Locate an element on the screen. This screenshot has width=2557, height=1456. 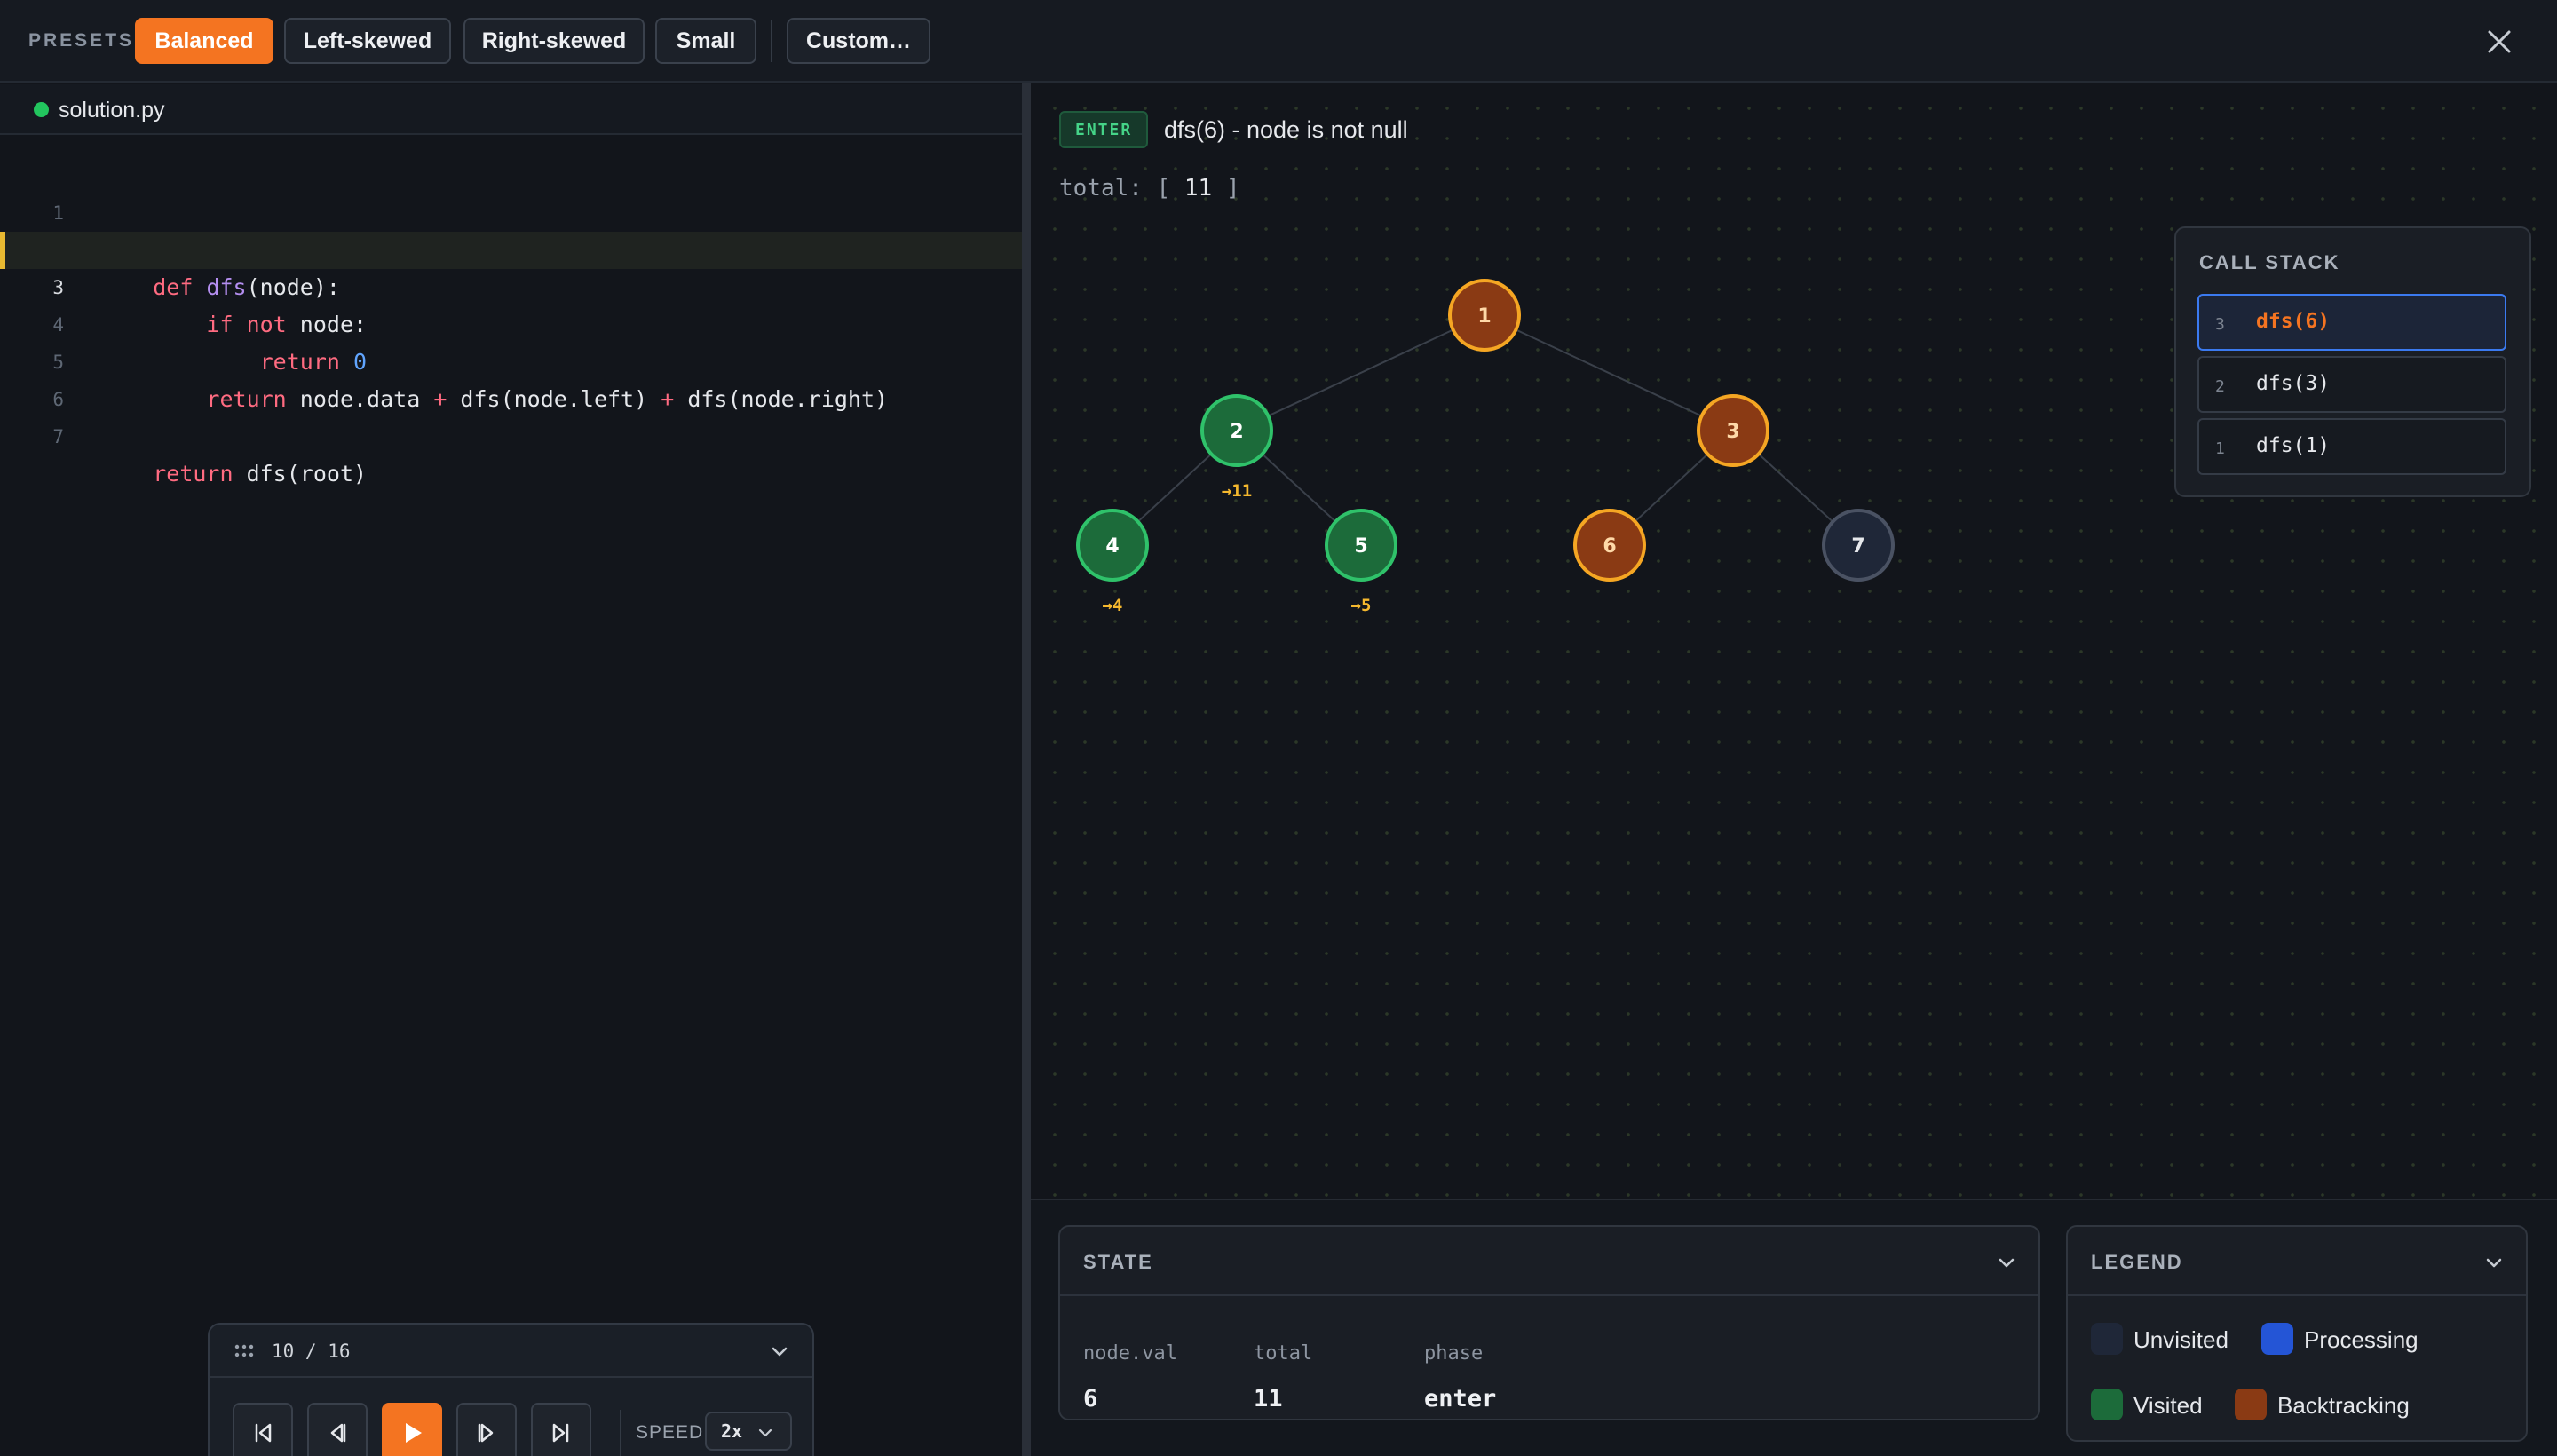
state-panel-title: STATE is located at coordinates (1118, 1262).